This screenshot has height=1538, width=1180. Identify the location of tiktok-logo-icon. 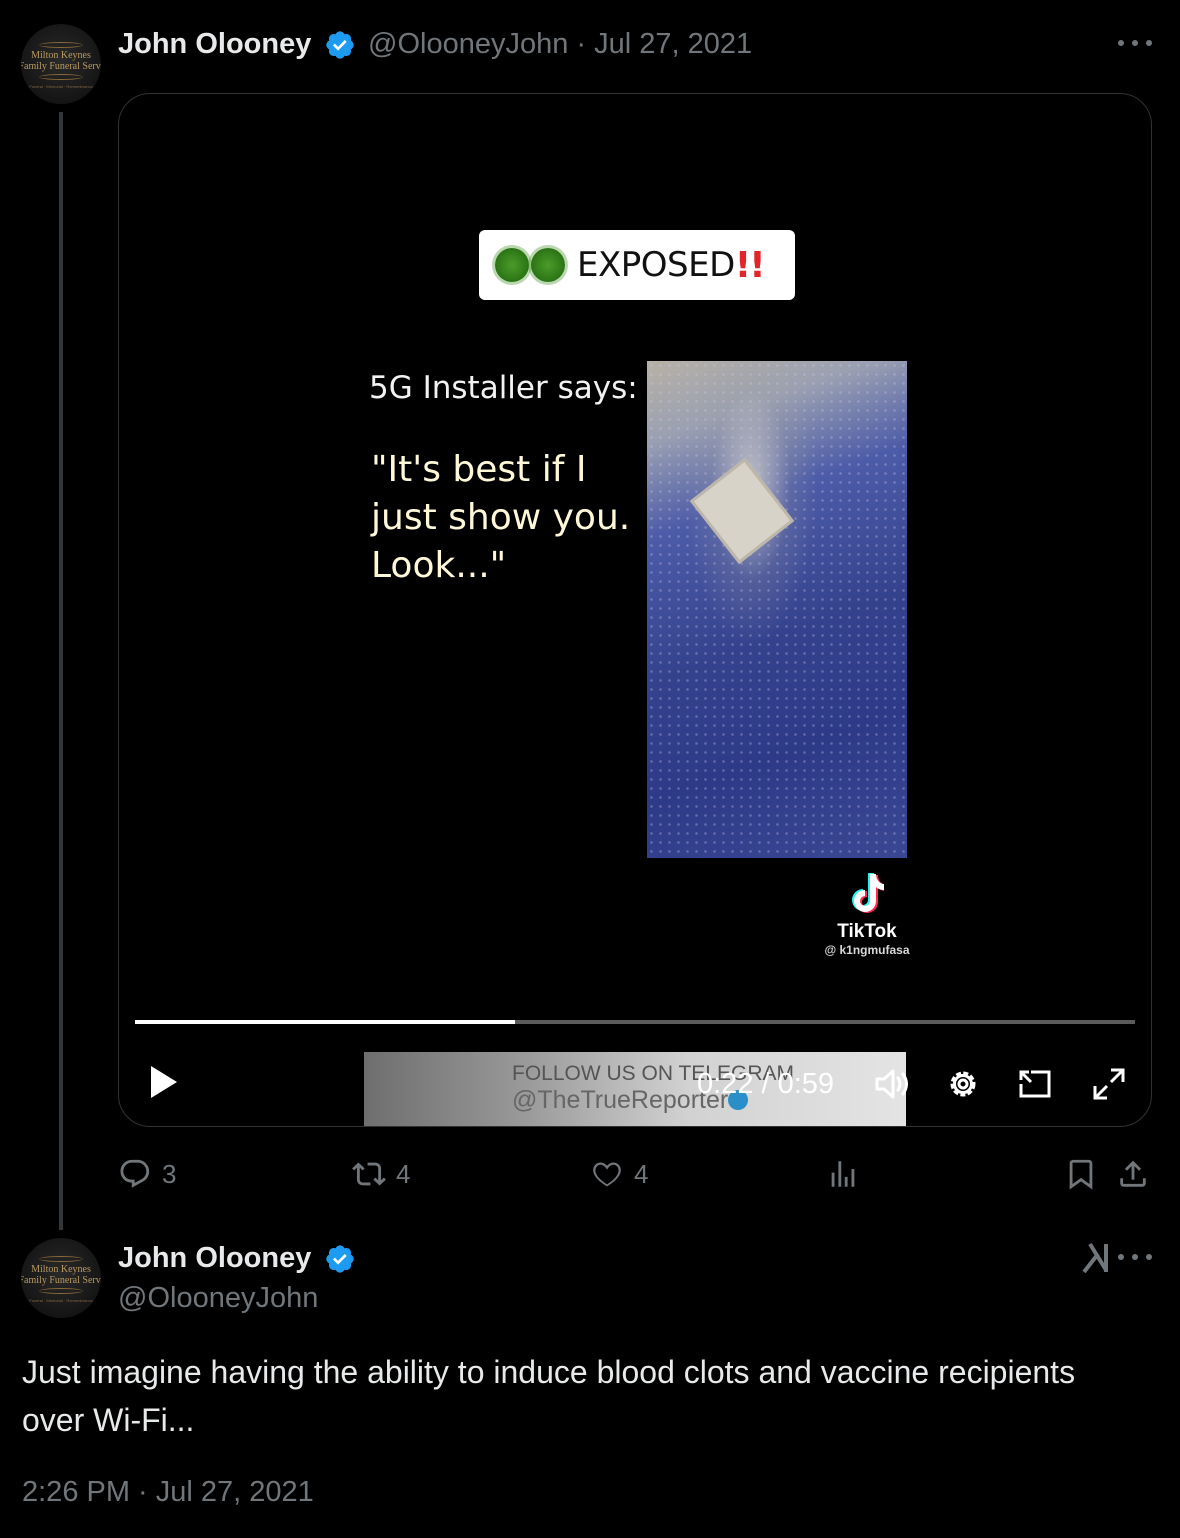
(869, 893).